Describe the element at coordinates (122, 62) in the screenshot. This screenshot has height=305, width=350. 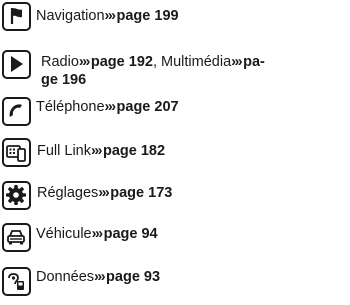
I see `page-reference: page 192` at that location.